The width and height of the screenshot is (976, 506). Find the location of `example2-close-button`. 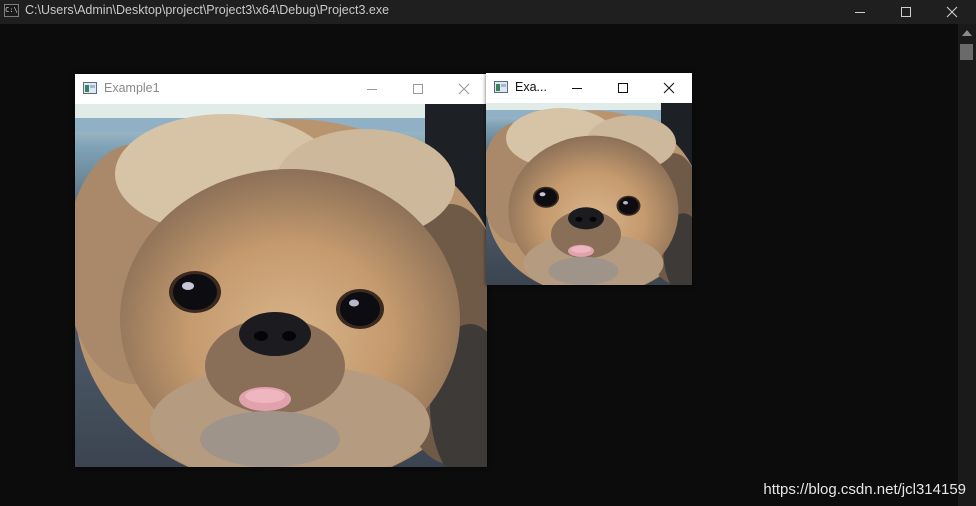

example2-close-button is located at coordinates (669, 88).